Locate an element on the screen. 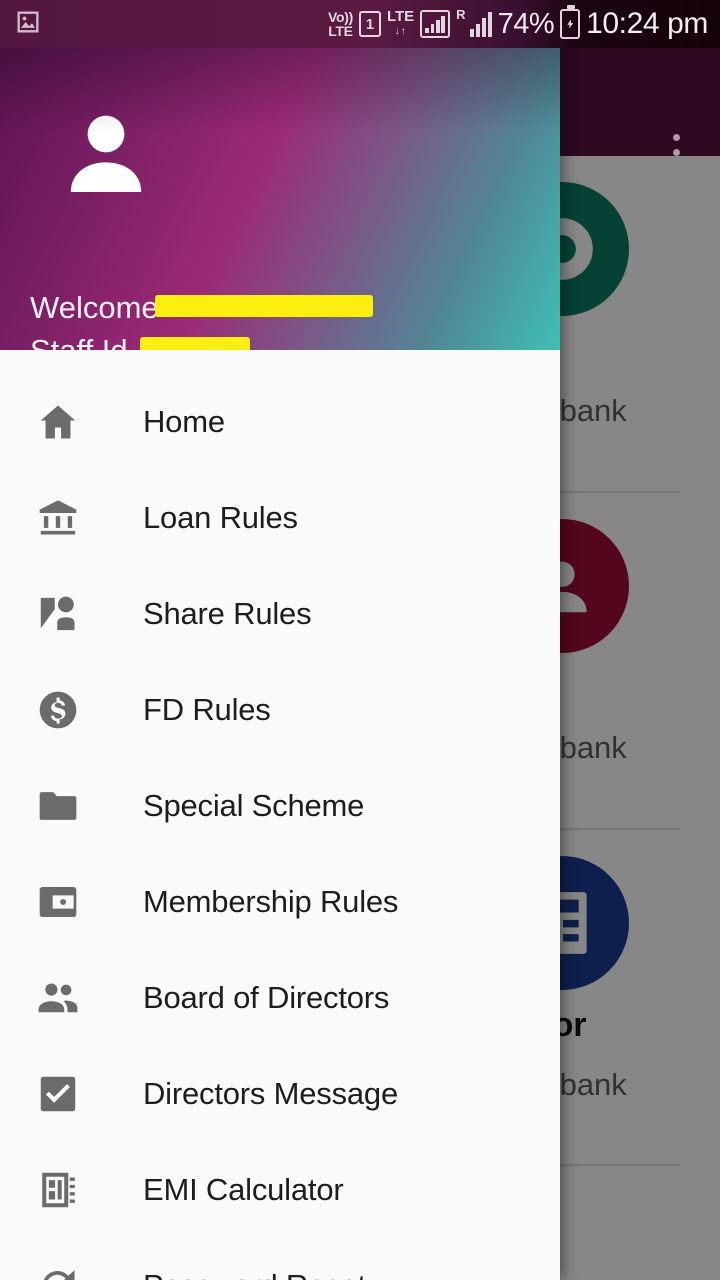 The width and height of the screenshot is (720, 1280). people-icon is located at coordinates (58, 998).